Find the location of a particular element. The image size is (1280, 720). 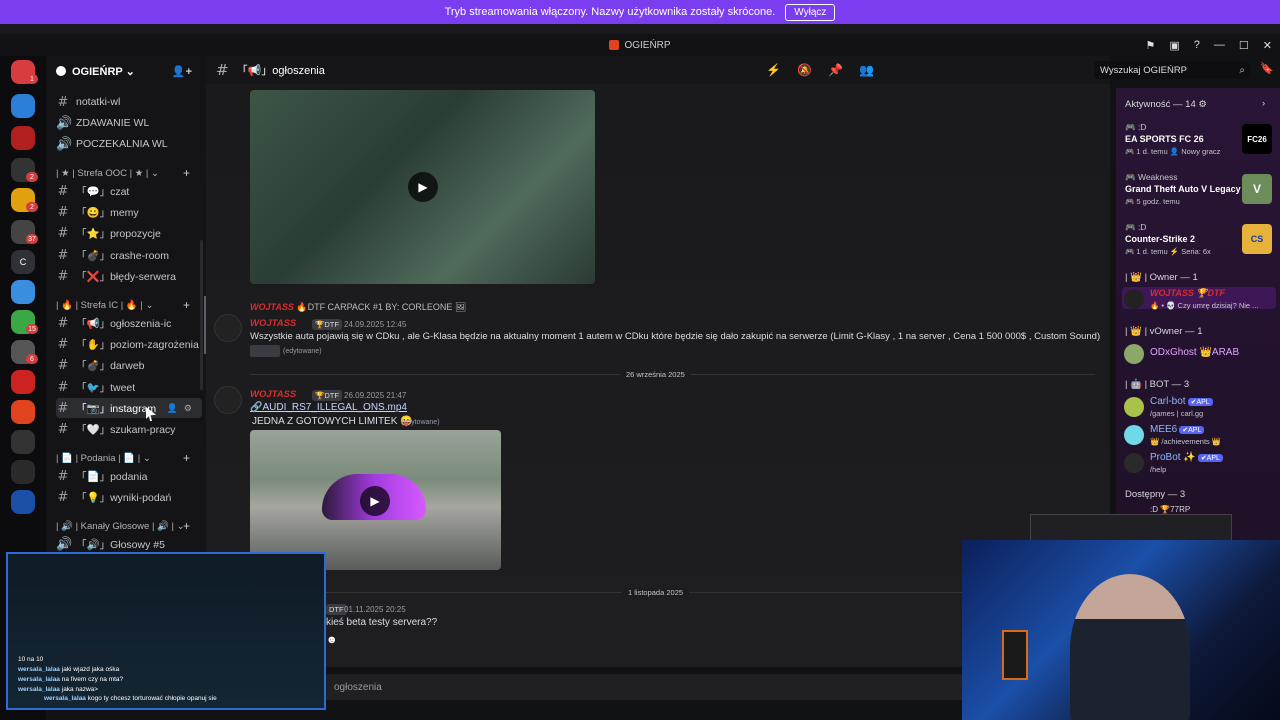

edited-label: (edytowane) is located at coordinates (420, 422).